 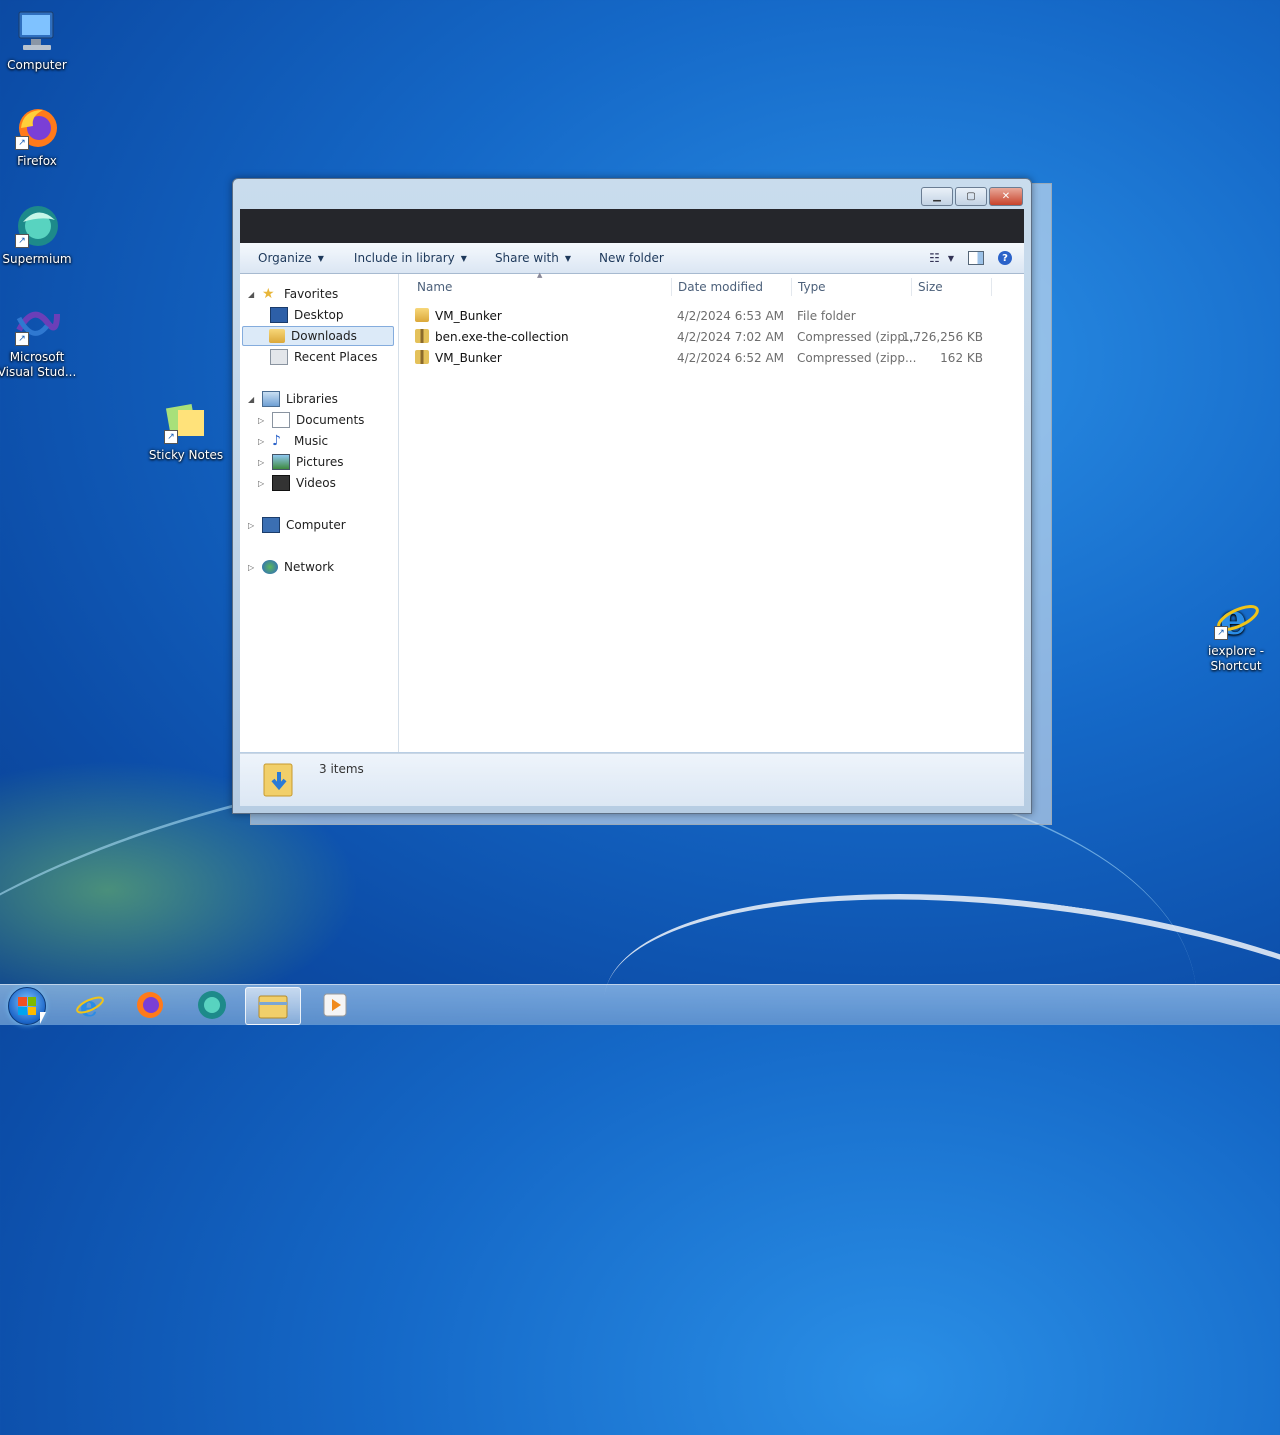 I want to click on downloads-folder-icon, so click(x=277, y=336).